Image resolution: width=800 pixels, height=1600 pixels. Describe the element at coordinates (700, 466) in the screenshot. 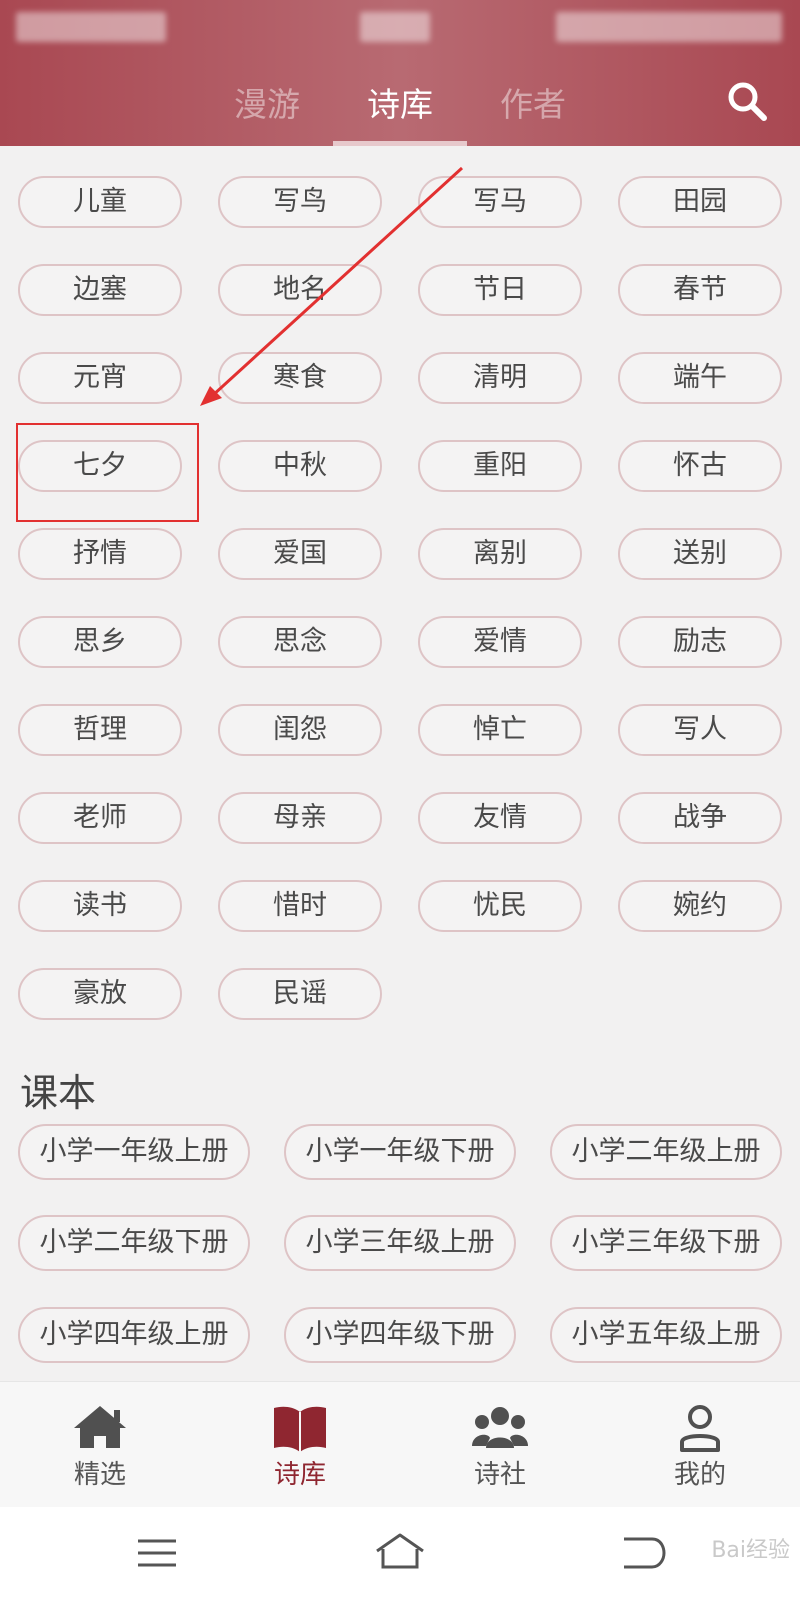

I see `tag-chip: 怀古` at that location.